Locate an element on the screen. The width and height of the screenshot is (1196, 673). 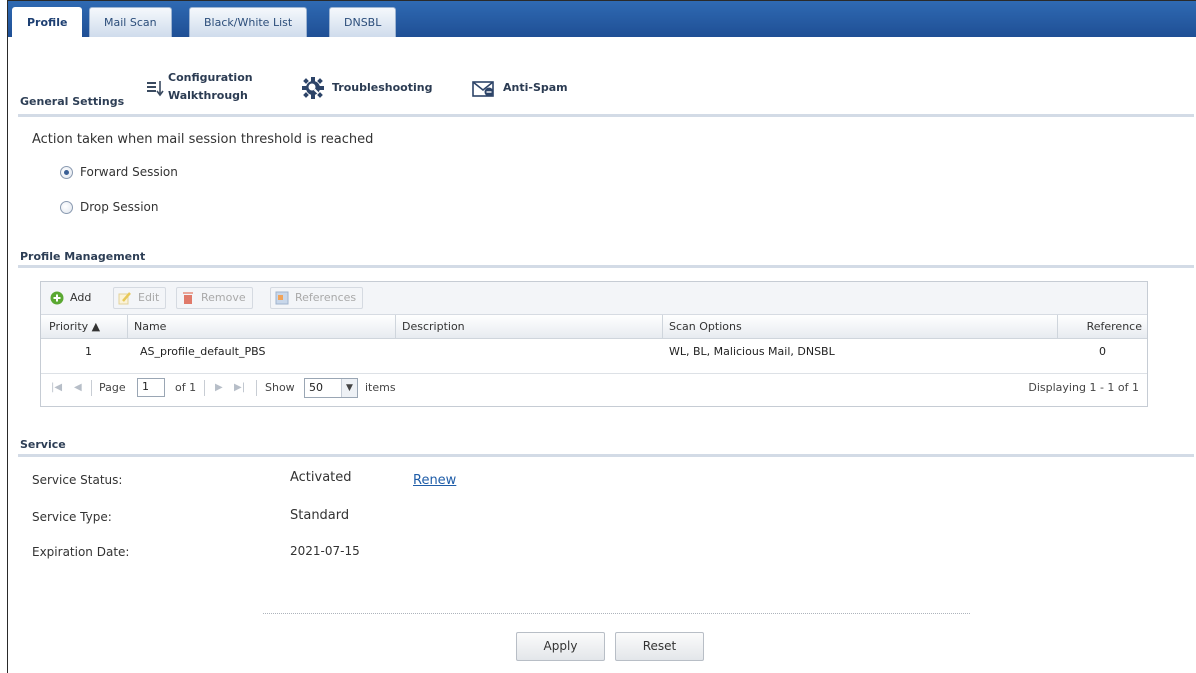
show-label: Show is located at coordinates (280, 387).